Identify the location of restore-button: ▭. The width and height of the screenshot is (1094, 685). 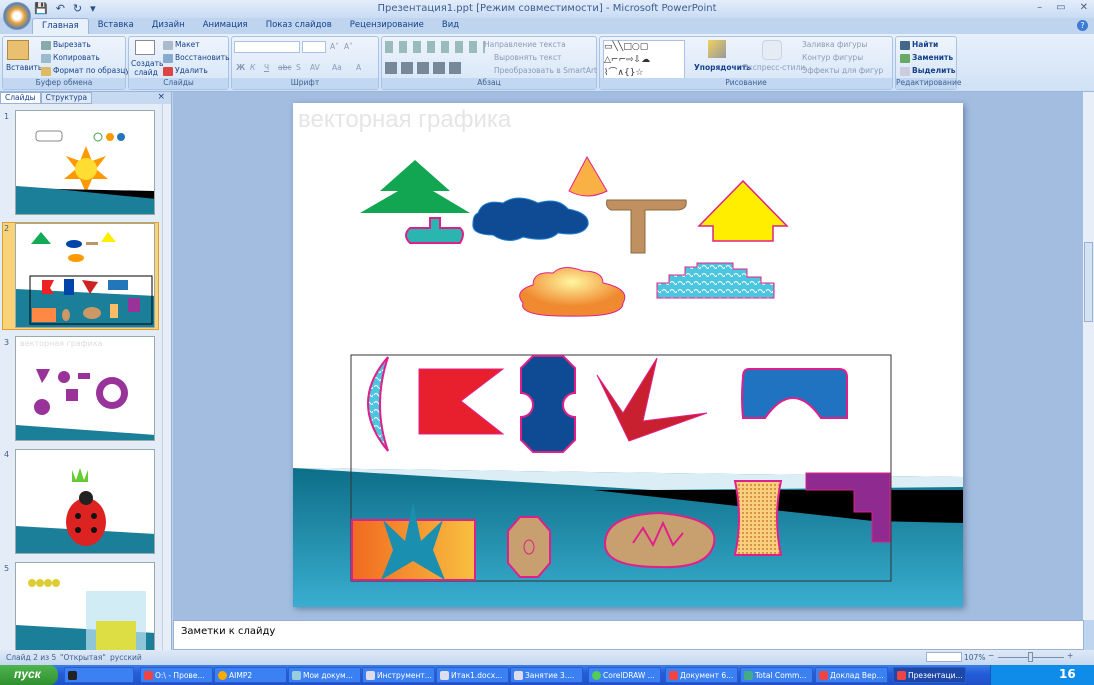
(1060, 7).